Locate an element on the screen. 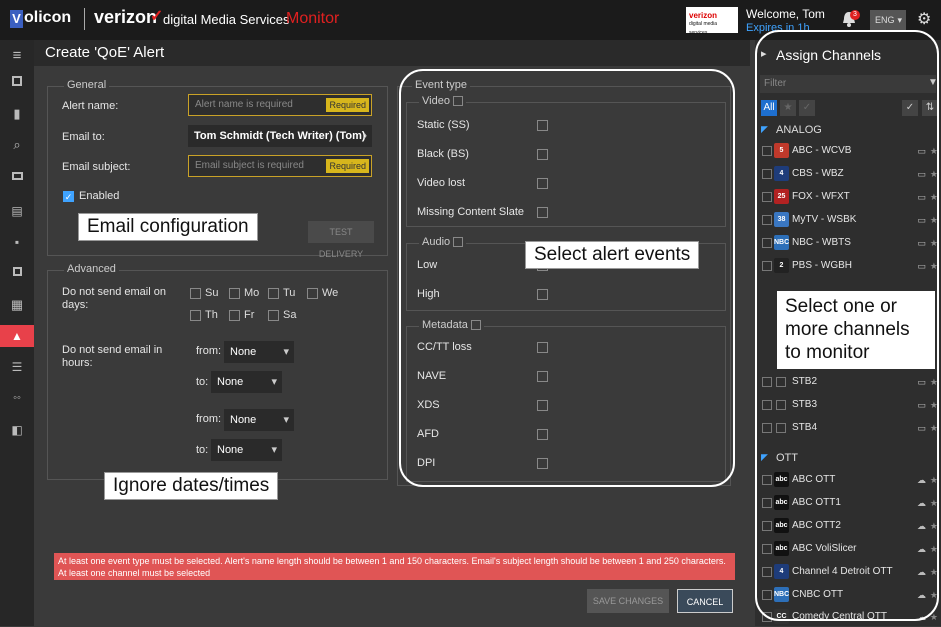 This screenshot has height=627, width=941. day-label-fr: Fr is located at coordinates (249, 315).